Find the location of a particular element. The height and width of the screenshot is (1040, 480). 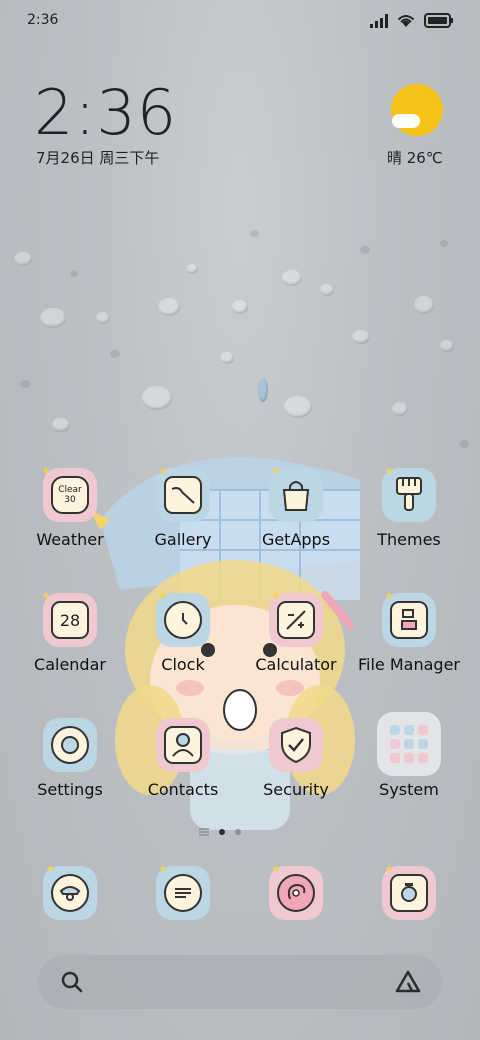

wifi-icon is located at coordinates (406, 21).